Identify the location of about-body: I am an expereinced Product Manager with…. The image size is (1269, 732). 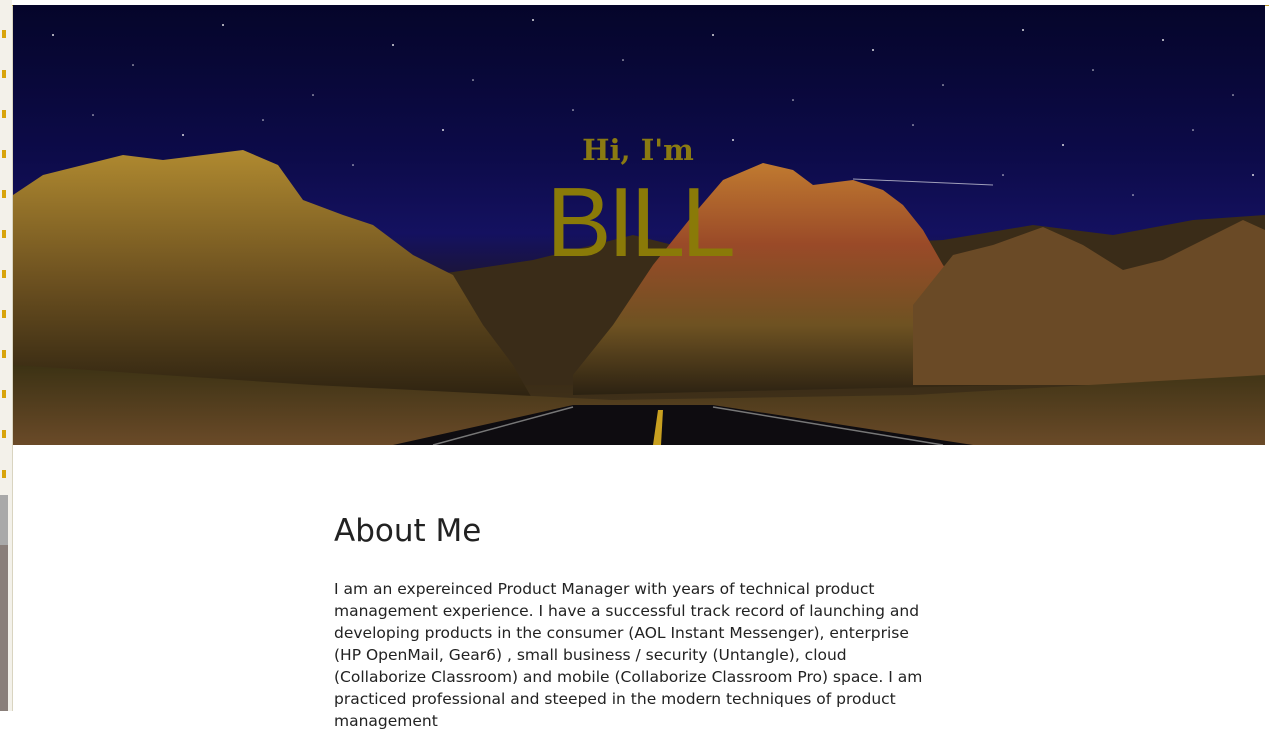
(628, 655).